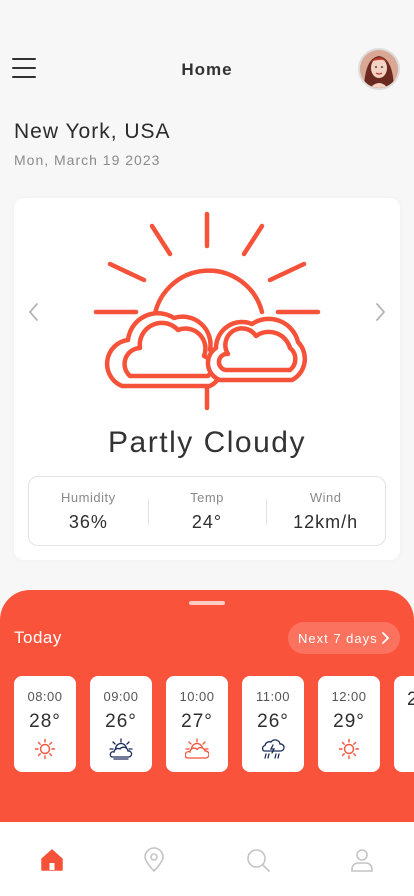  What do you see at coordinates (386, 638) in the screenshot?
I see `chevron-right-icon` at bounding box center [386, 638].